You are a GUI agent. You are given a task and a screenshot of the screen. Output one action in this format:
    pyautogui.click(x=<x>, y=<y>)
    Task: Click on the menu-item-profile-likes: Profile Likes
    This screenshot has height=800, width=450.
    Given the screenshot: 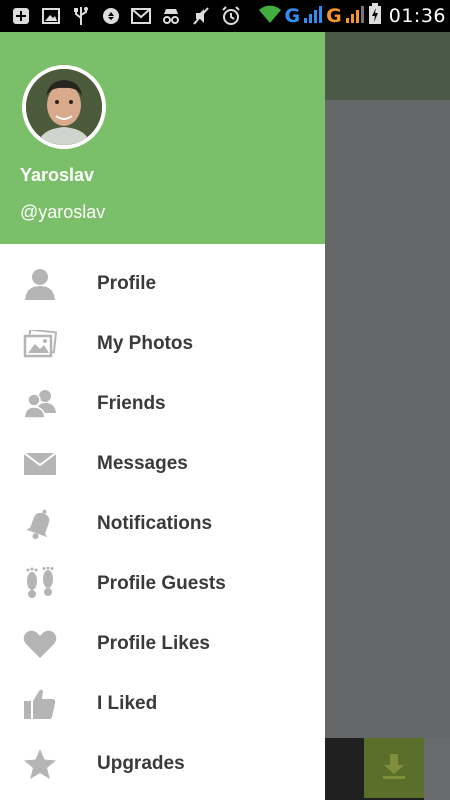 What is the action you would take?
    pyautogui.click(x=162, y=644)
    